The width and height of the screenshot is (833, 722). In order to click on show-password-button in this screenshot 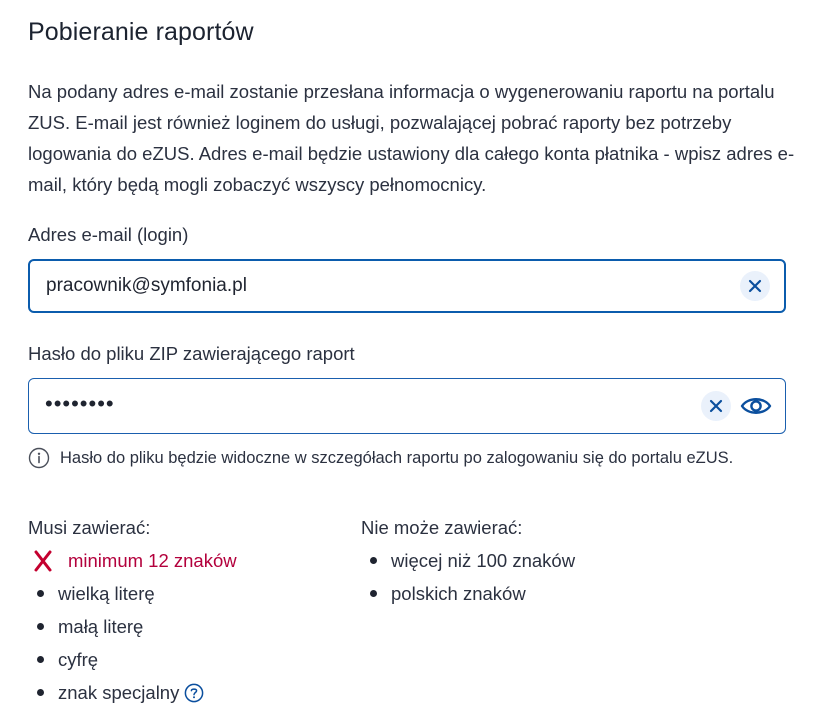, I will do `click(756, 406)`.